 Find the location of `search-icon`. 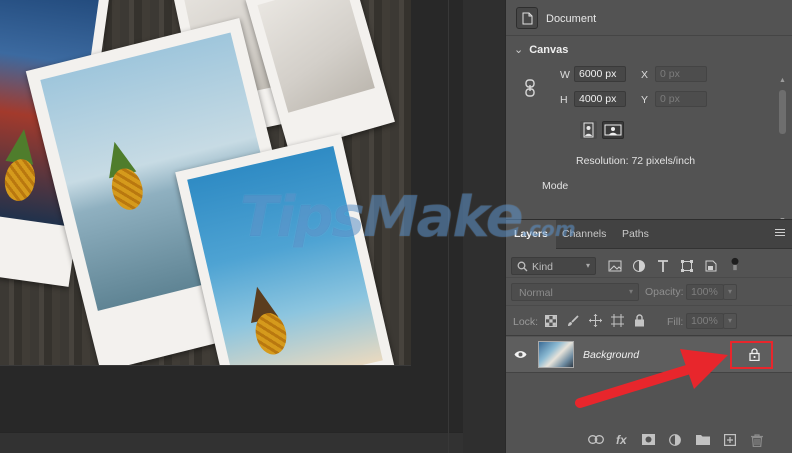

search-icon is located at coordinates (522, 266).